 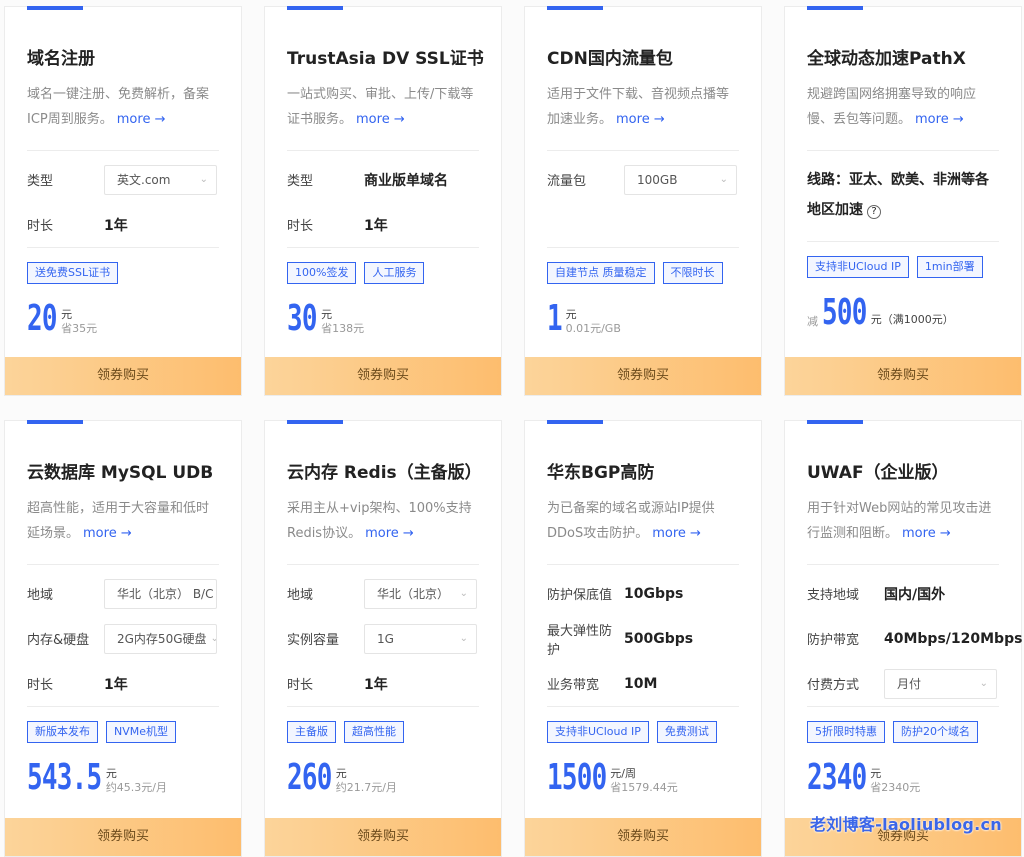 What do you see at coordinates (555, 318) in the screenshot?
I see `price-number: 1` at bounding box center [555, 318].